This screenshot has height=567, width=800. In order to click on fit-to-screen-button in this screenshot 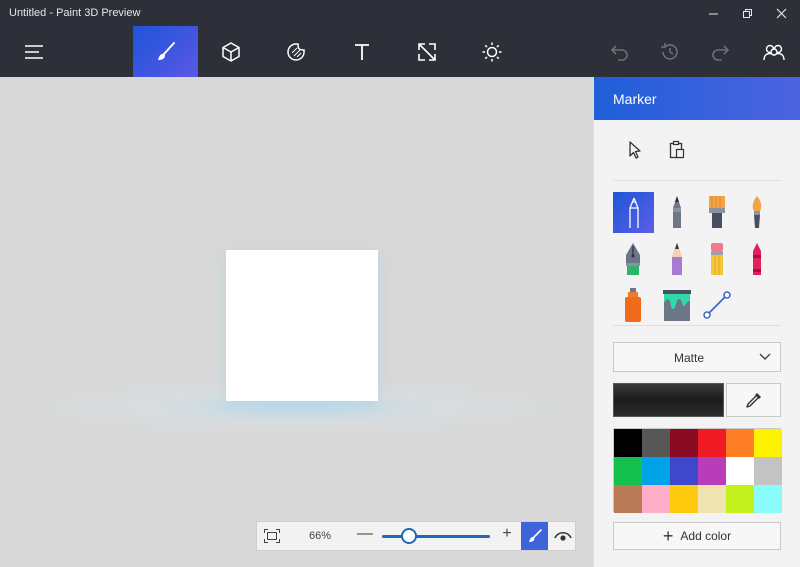, I will do `click(272, 536)`.